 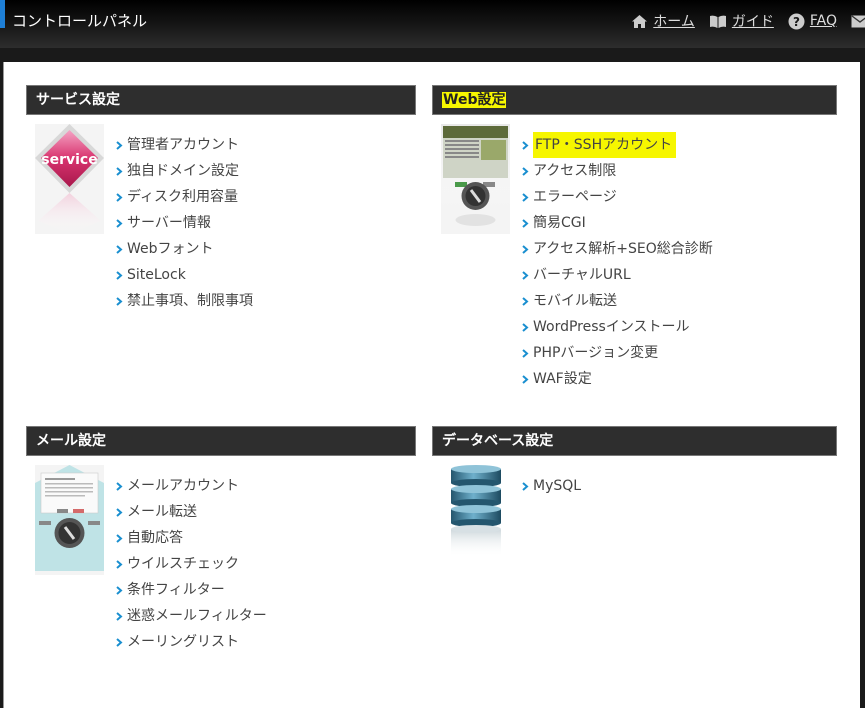 I want to click on link-restrictions: 禁止事項、制限事項, so click(x=183, y=301).